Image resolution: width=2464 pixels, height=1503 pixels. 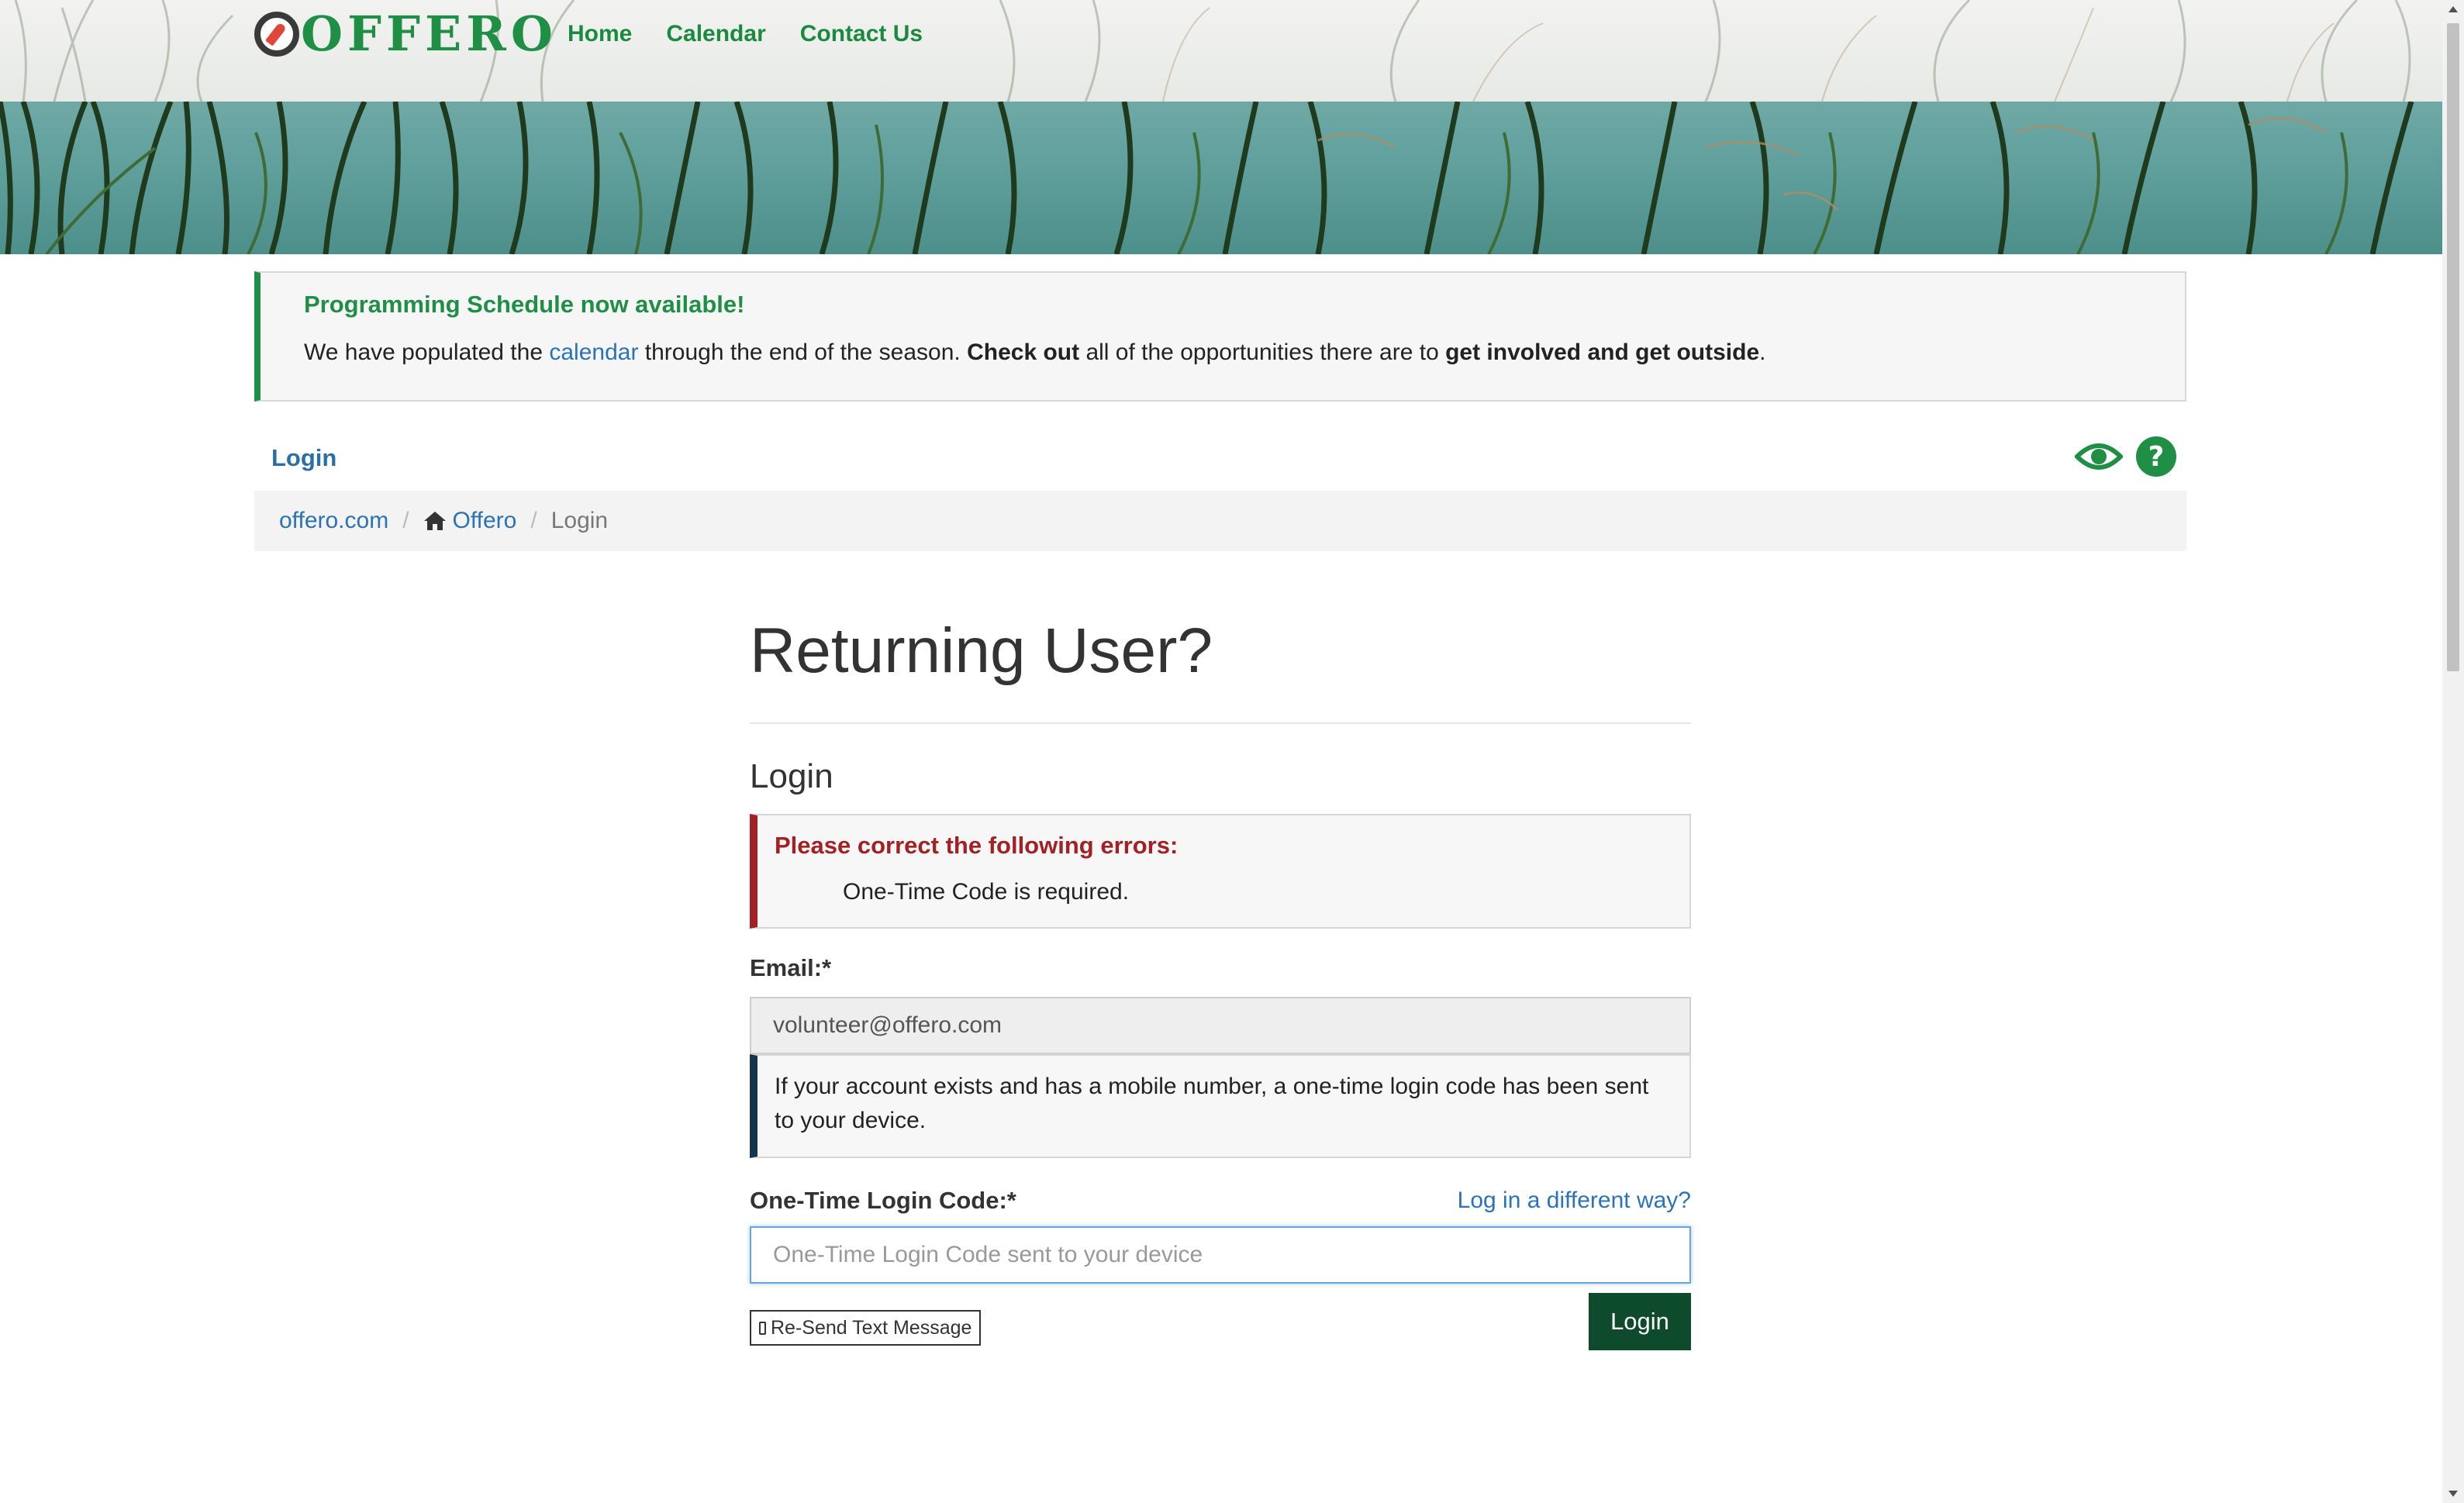 I want to click on offero-logo: OFFERO, so click(x=405, y=34).